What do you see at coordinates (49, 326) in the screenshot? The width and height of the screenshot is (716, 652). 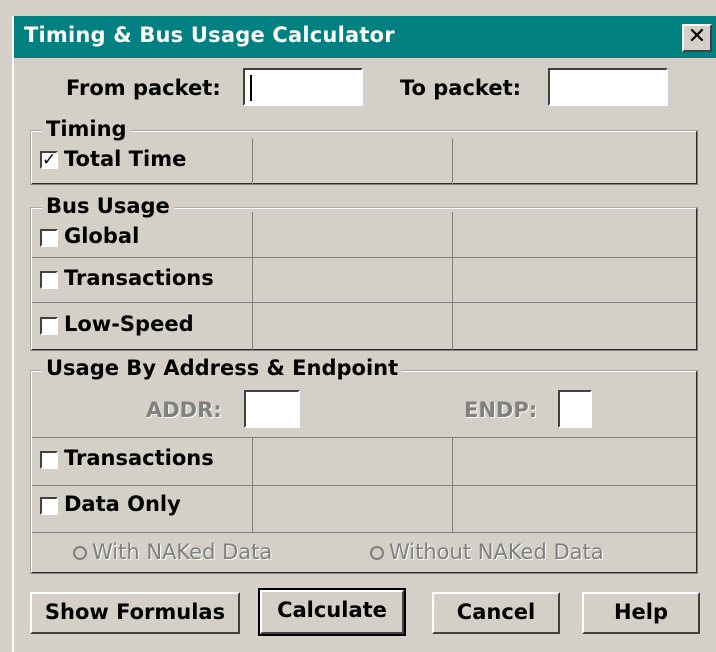 I see `low-speed-checkbox` at bounding box center [49, 326].